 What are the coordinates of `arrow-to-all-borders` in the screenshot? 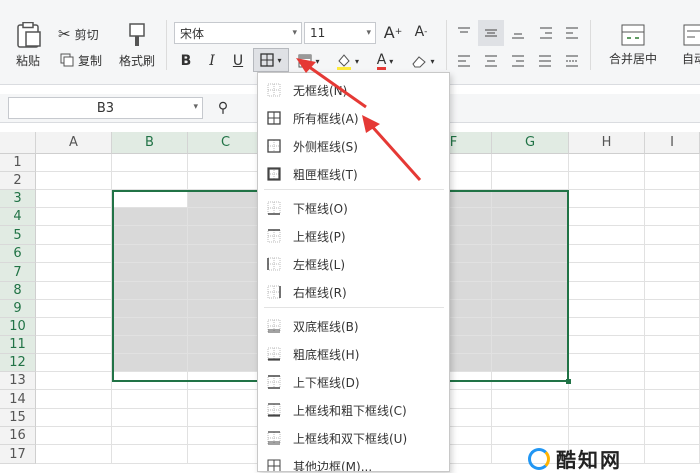 It's located at (392, 148).